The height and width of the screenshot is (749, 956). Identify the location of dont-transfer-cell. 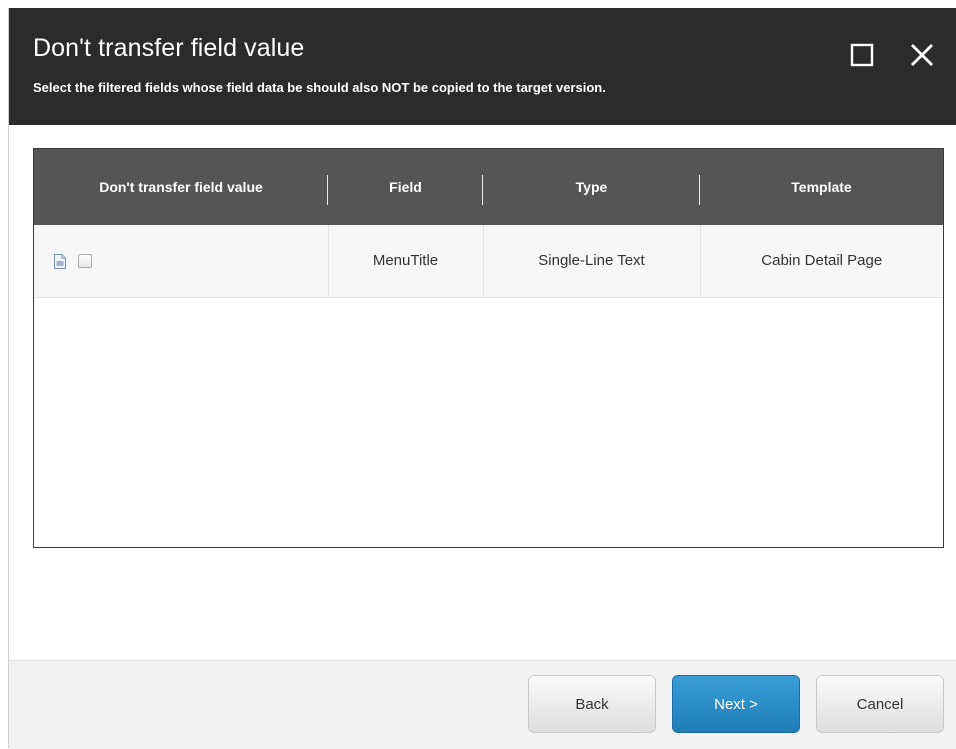
(181, 261).